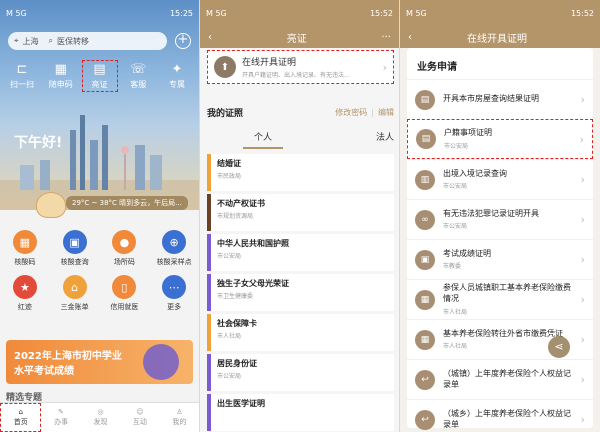 The height and width of the screenshot is (432, 600). Describe the element at coordinates (500, 99) in the screenshot. I see `service-item: ▤ 开具本市房屋查询结果证明 ›` at that location.